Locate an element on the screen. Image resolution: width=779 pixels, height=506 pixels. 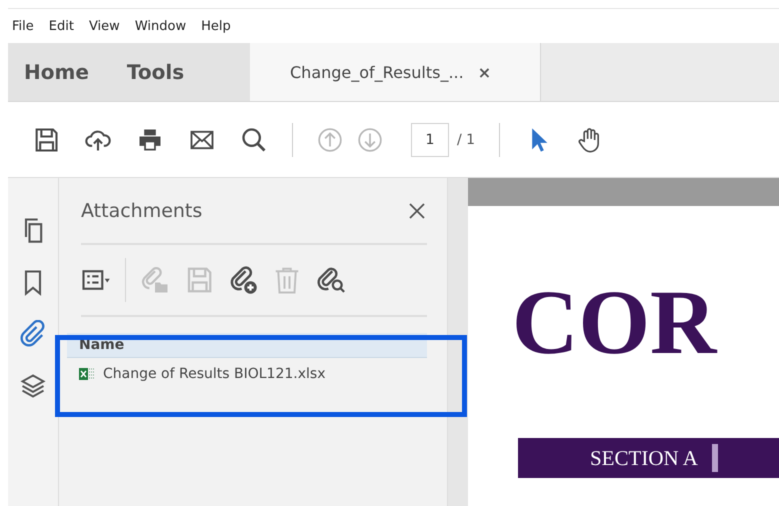
paperclip-add-icon is located at coordinates (243, 280).